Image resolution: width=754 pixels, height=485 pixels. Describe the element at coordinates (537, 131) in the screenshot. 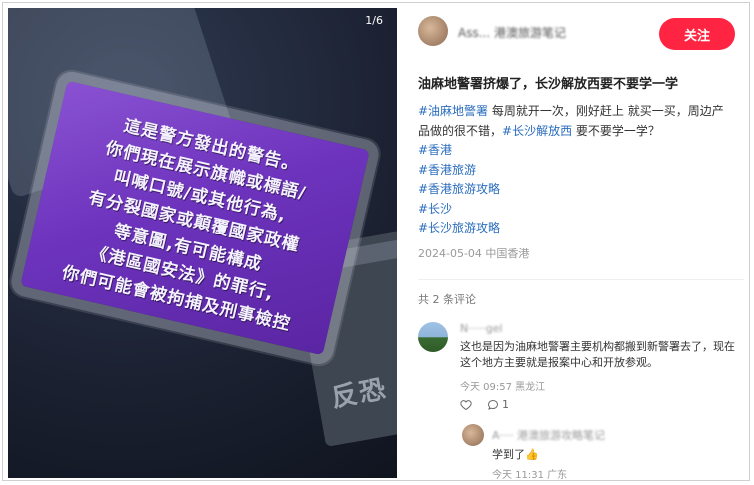

I see `hashtag-link: #长沙解放西` at that location.